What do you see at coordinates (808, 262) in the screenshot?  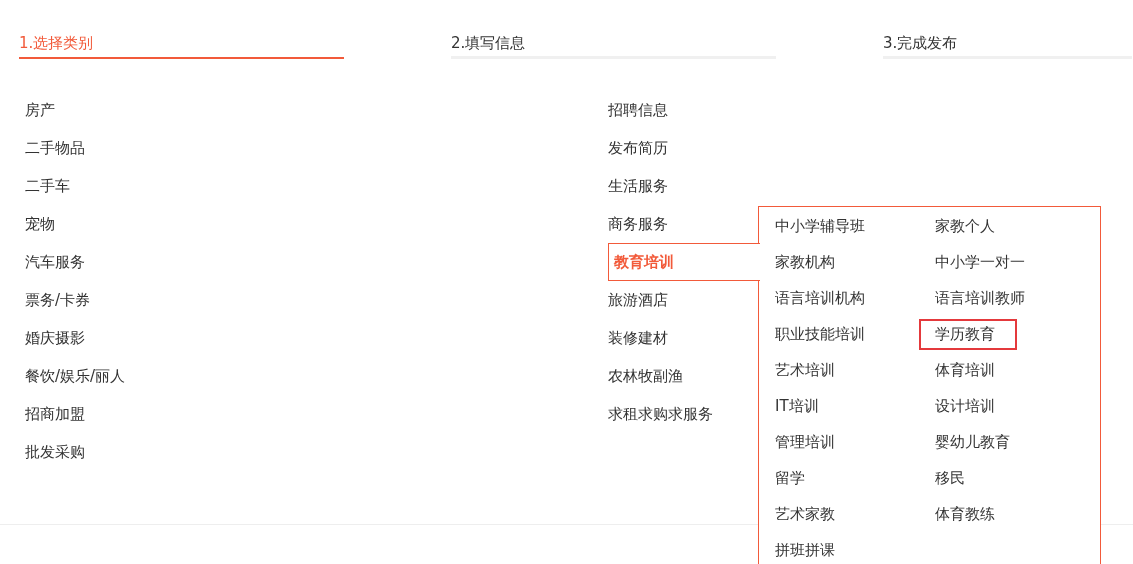 I see `subcategory-item: 家教机构` at bounding box center [808, 262].